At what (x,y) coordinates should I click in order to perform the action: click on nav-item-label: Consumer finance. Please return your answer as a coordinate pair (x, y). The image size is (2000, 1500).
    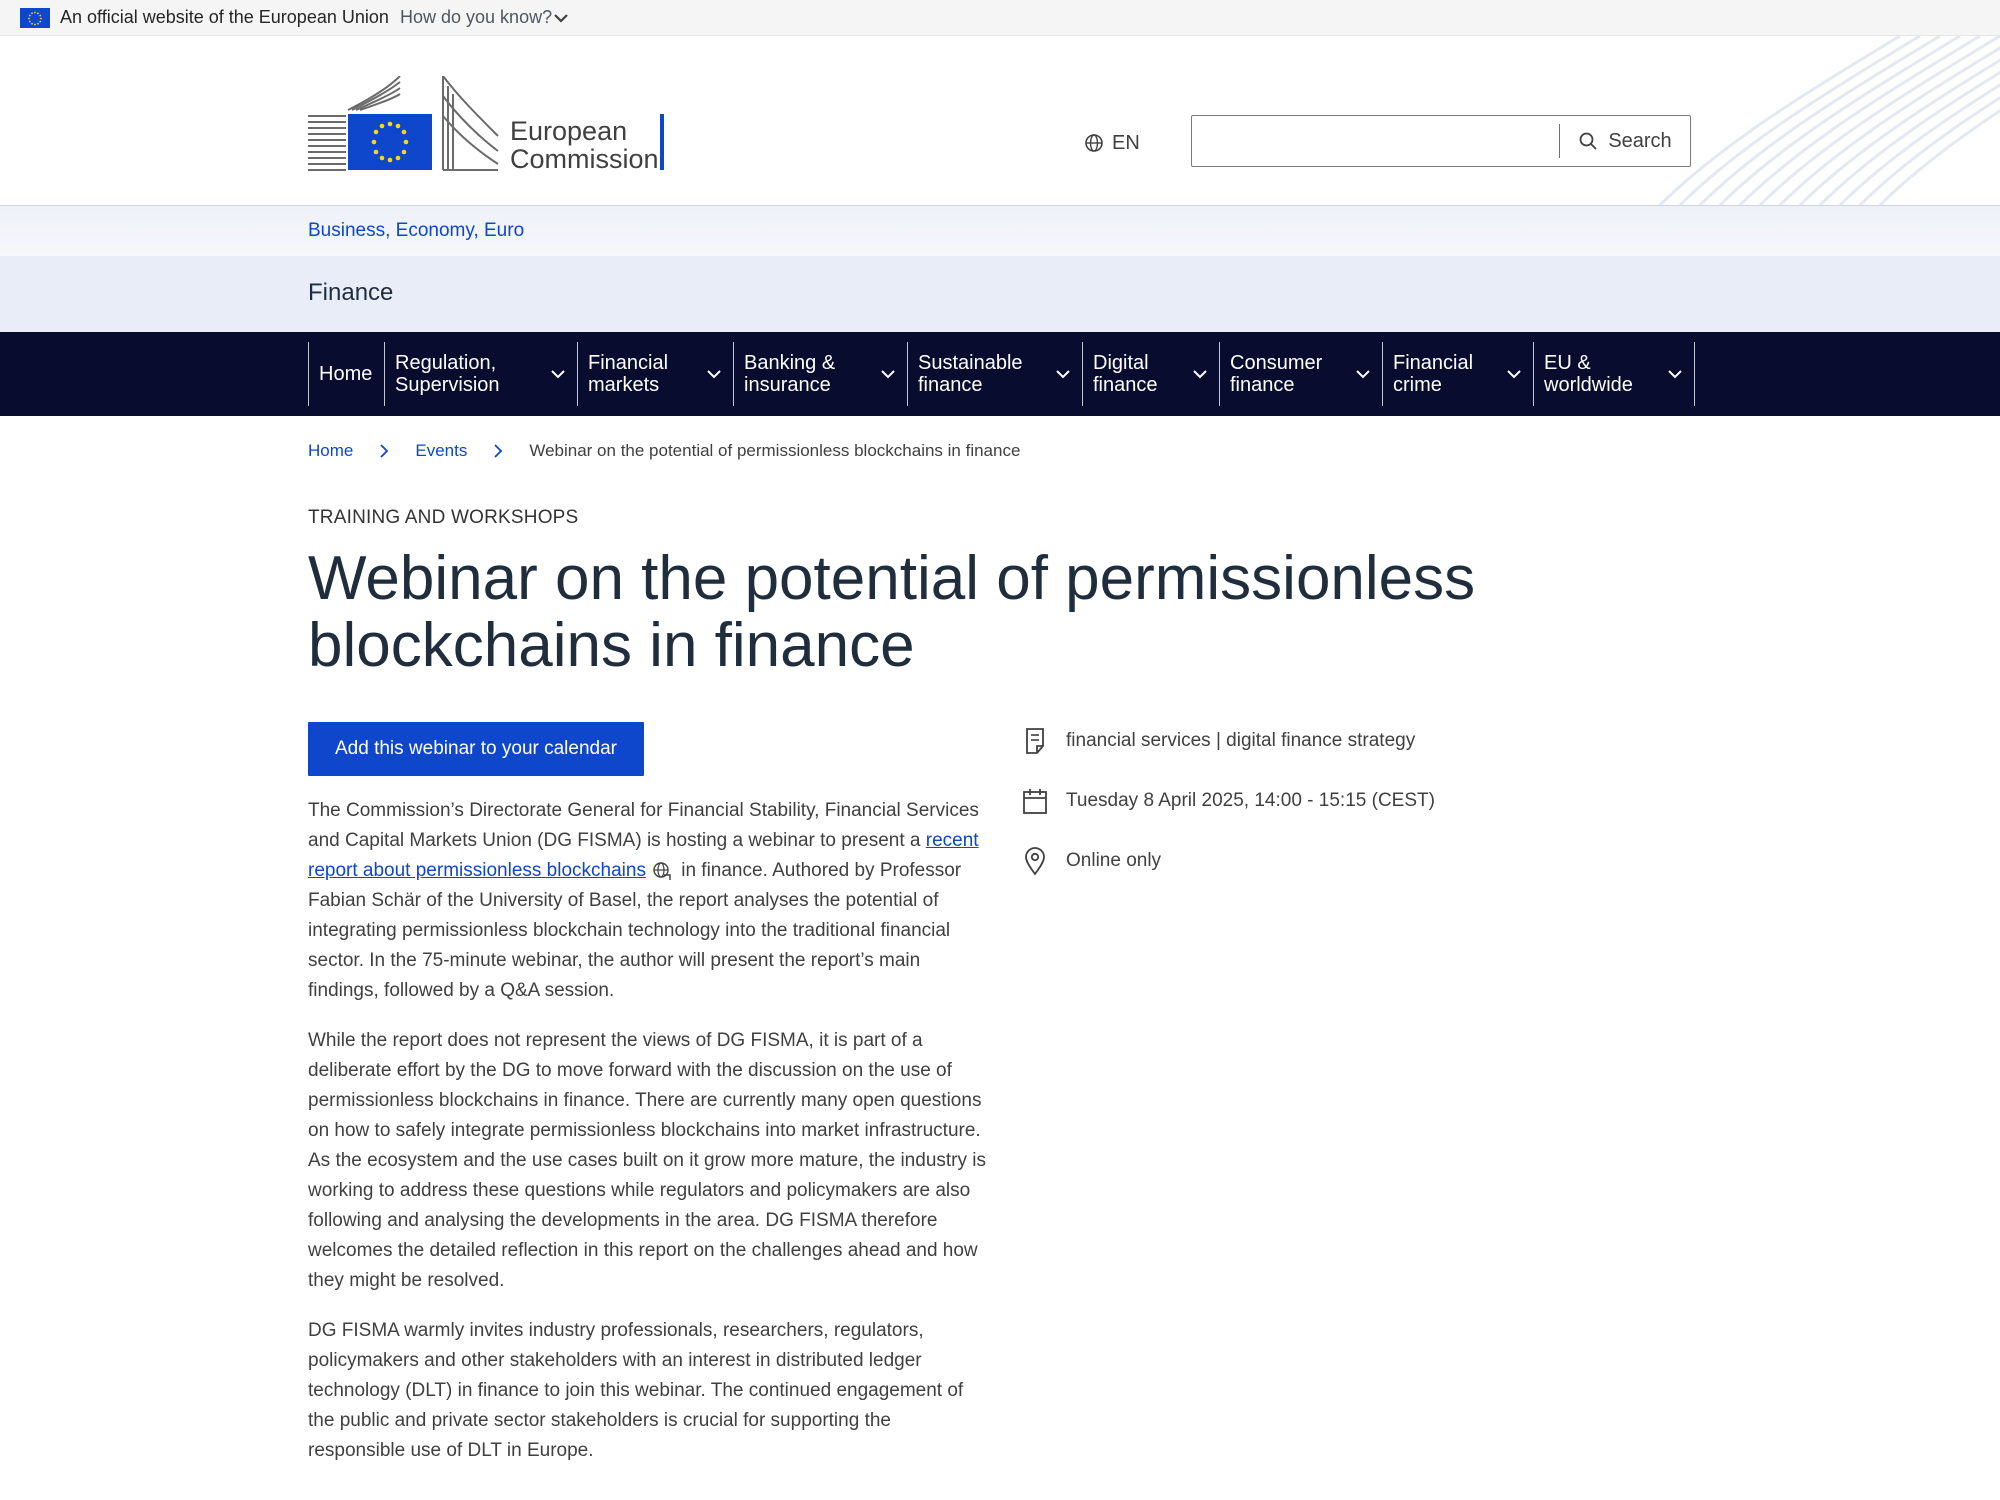
    Looking at the image, I should click on (1276, 374).